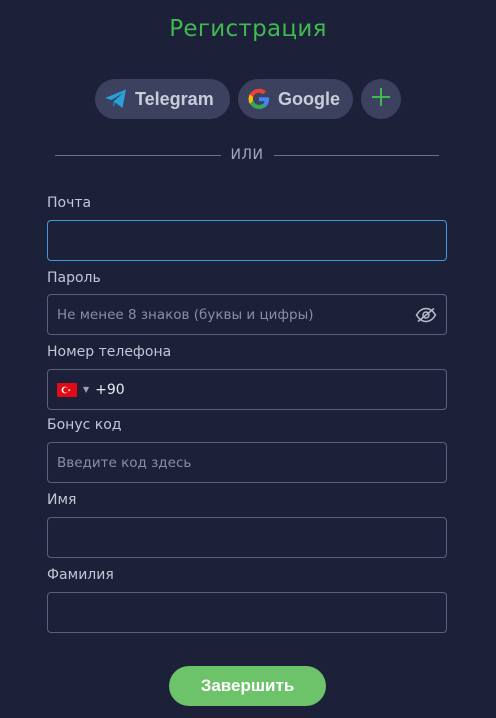  What do you see at coordinates (248, 29) in the screenshot?
I see `page-title: Регистрация` at bounding box center [248, 29].